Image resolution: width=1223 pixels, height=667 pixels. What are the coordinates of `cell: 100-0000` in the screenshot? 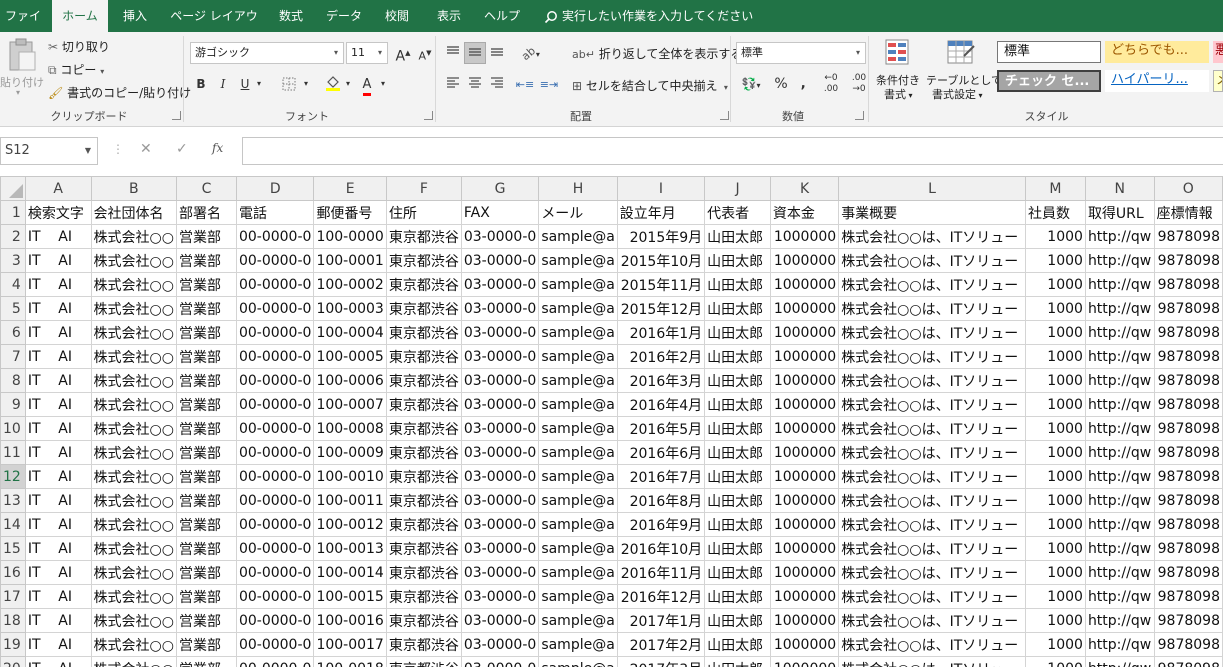 It's located at (350, 236).